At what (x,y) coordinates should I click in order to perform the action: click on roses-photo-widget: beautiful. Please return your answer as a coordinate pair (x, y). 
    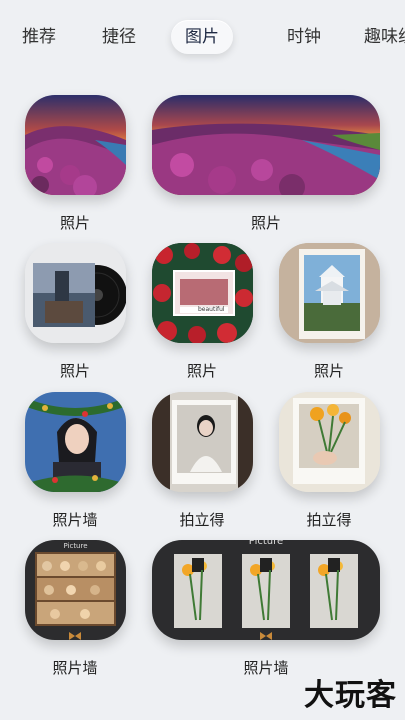
    Looking at the image, I should click on (202, 293).